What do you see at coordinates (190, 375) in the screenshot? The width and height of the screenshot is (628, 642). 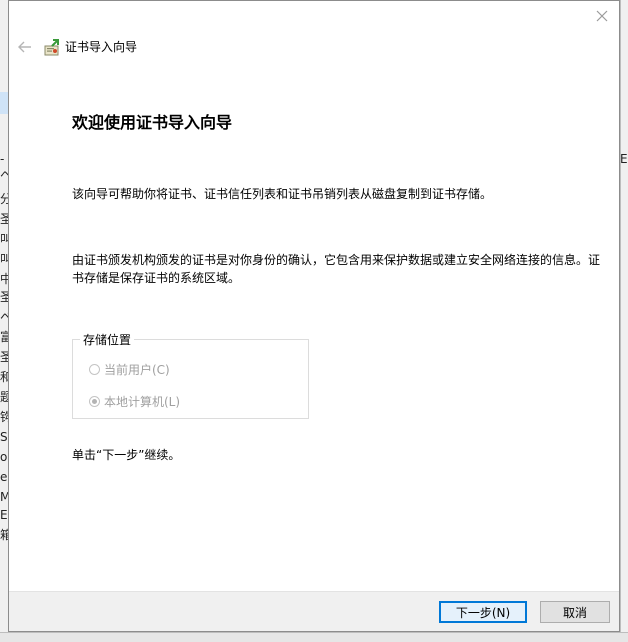 I see `store-location-group: 存储位置 当前用户(C) 本地计算机(L)` at bounding box center [190, 375].